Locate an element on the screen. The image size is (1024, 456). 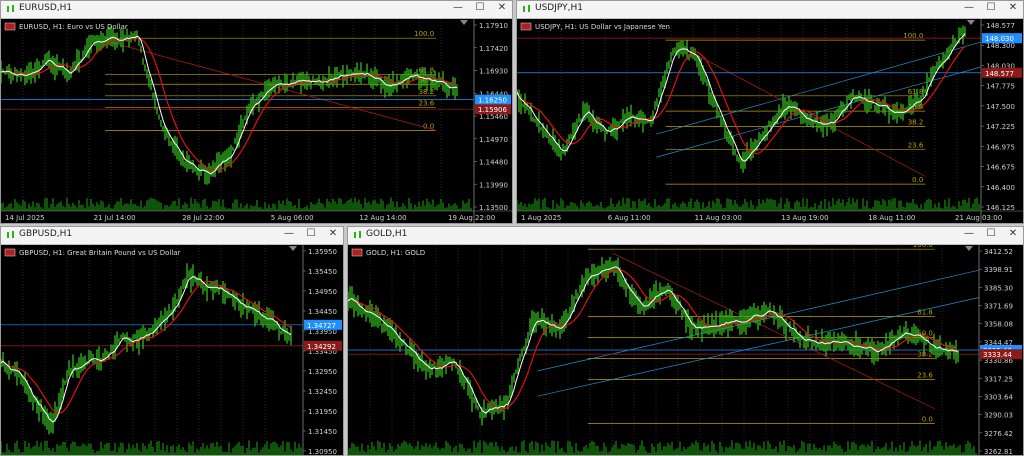
price-axis-label: 1.32950 is located at coordinates (322, 372).